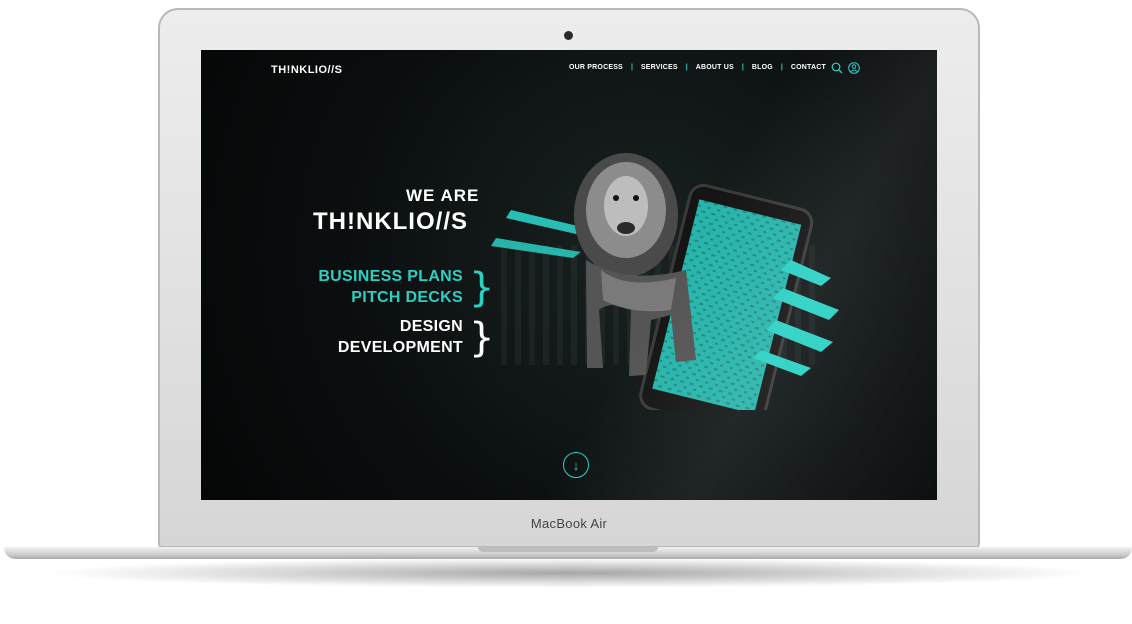 The height and width of the screenshot is (624, 1132). I want to click on site-logo: TH!NKLIO//S, so click(307, 70).